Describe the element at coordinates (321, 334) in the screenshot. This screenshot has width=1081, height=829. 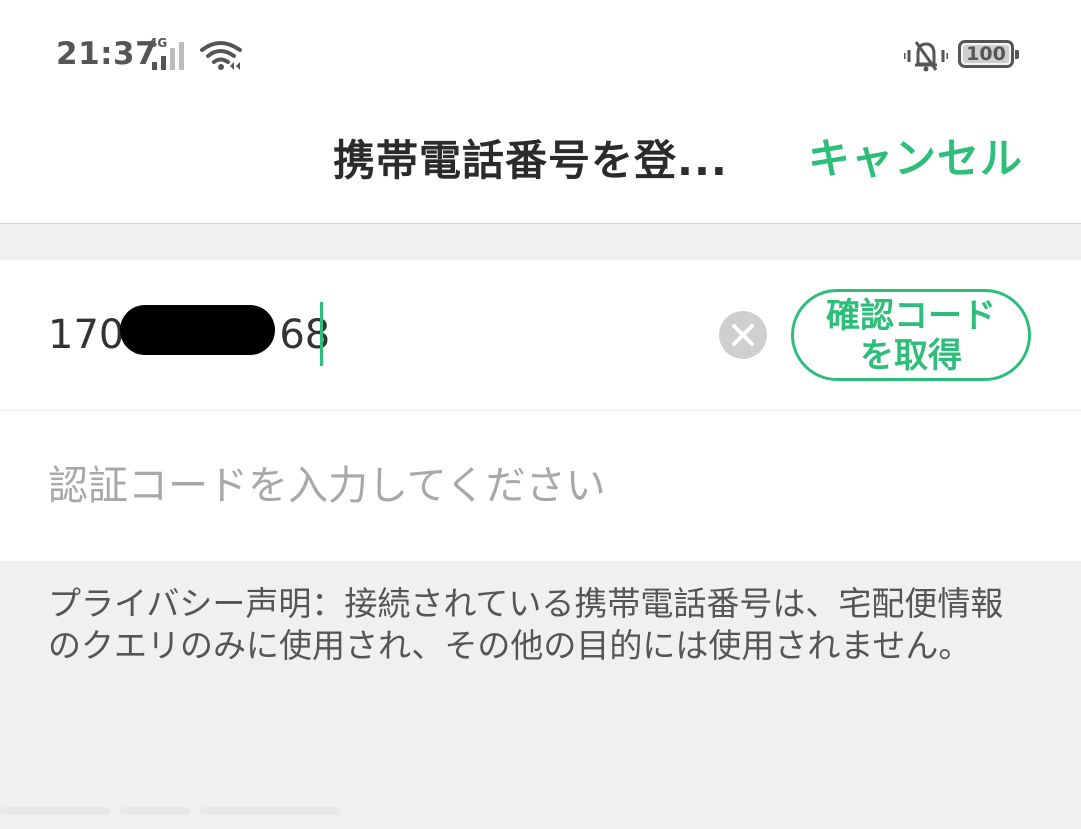
I see `text-caret` at that location.